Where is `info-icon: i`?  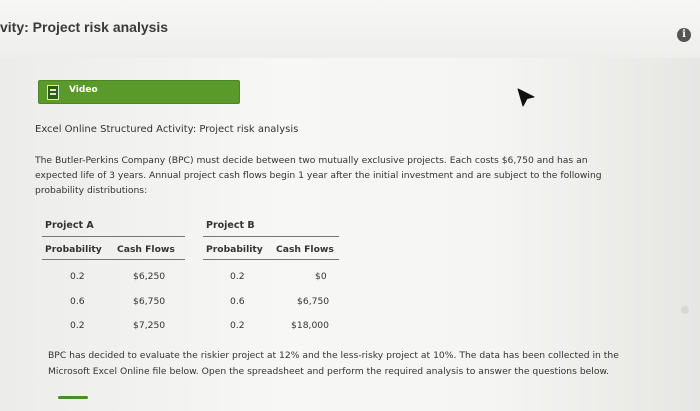 info-icon: i is located at coordinates (684, 35).